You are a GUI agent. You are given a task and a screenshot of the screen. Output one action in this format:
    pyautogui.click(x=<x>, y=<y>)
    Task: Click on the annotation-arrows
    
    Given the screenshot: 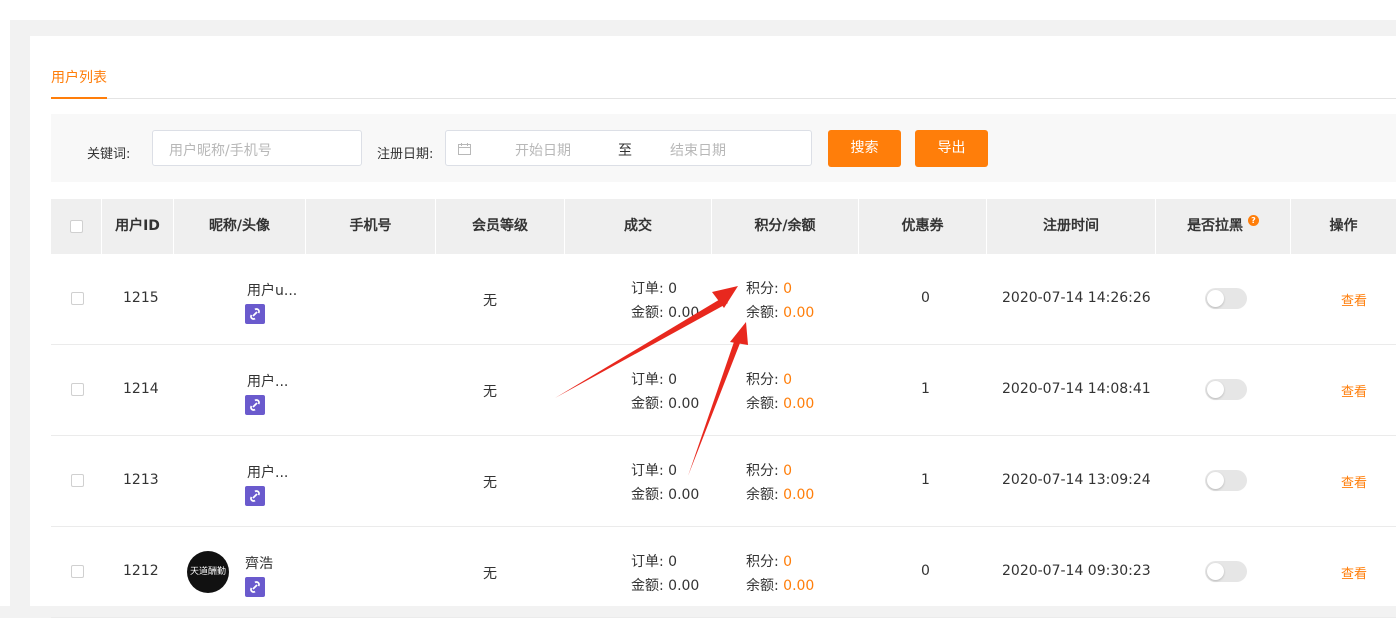 What is the action you would take?
    pyautogui.click(x=651, y=381)
    